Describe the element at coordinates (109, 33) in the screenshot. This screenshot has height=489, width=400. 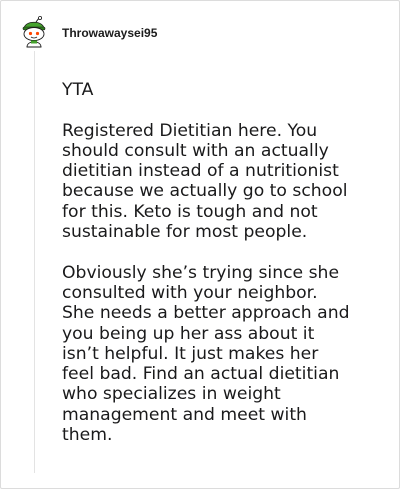
I see `comment-author-username: Throwawaysei95` at that location.